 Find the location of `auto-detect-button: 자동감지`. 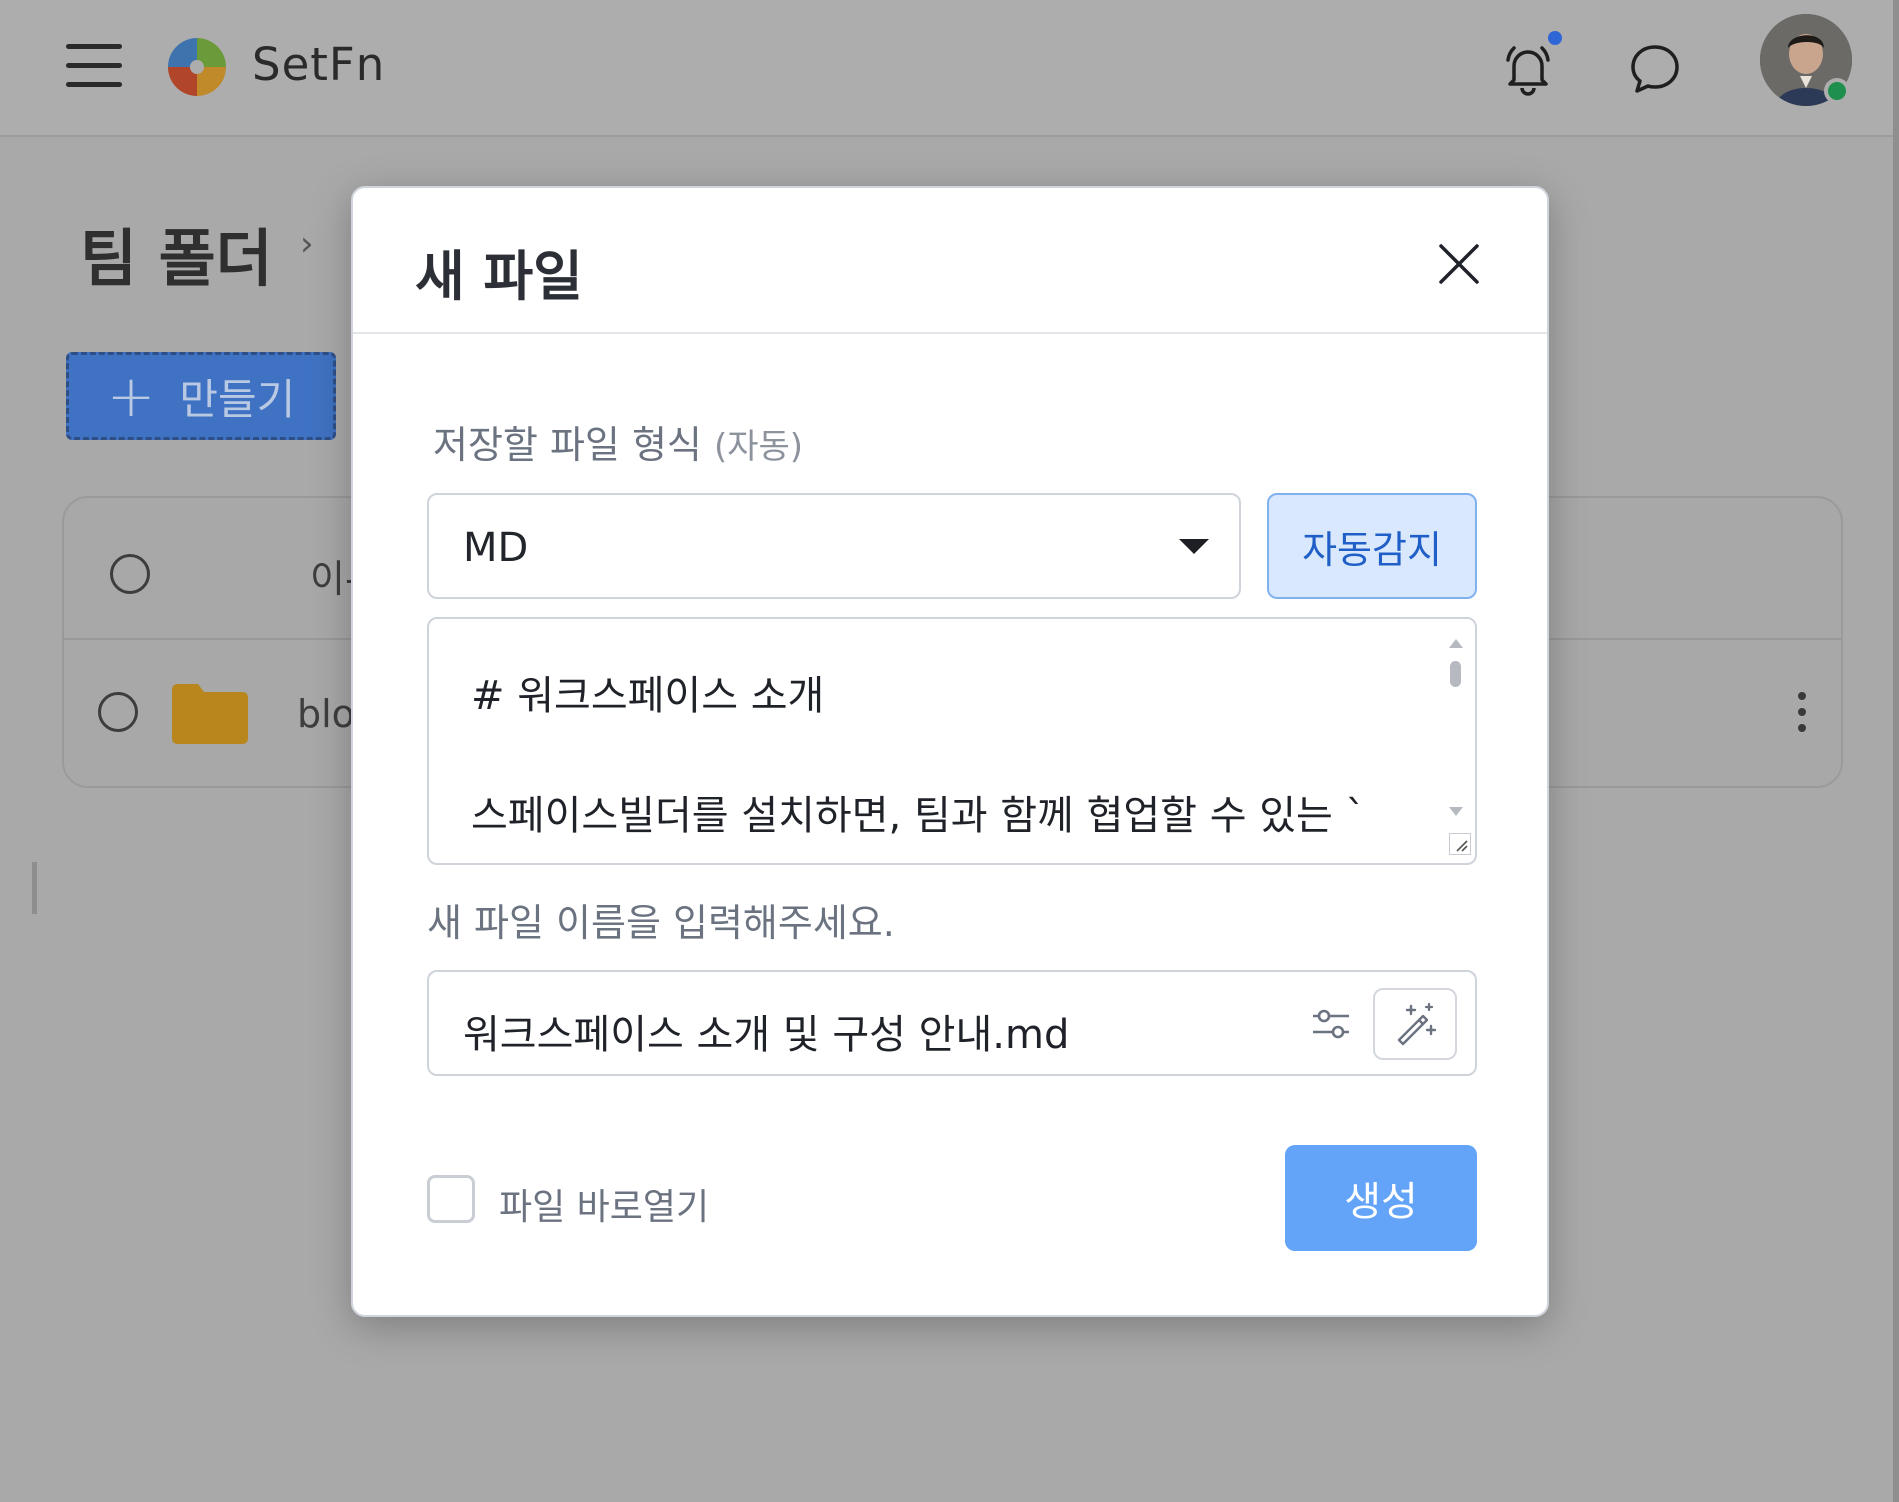

auto-detect-button: 자동감지 is located at coordinates (1372, 546).